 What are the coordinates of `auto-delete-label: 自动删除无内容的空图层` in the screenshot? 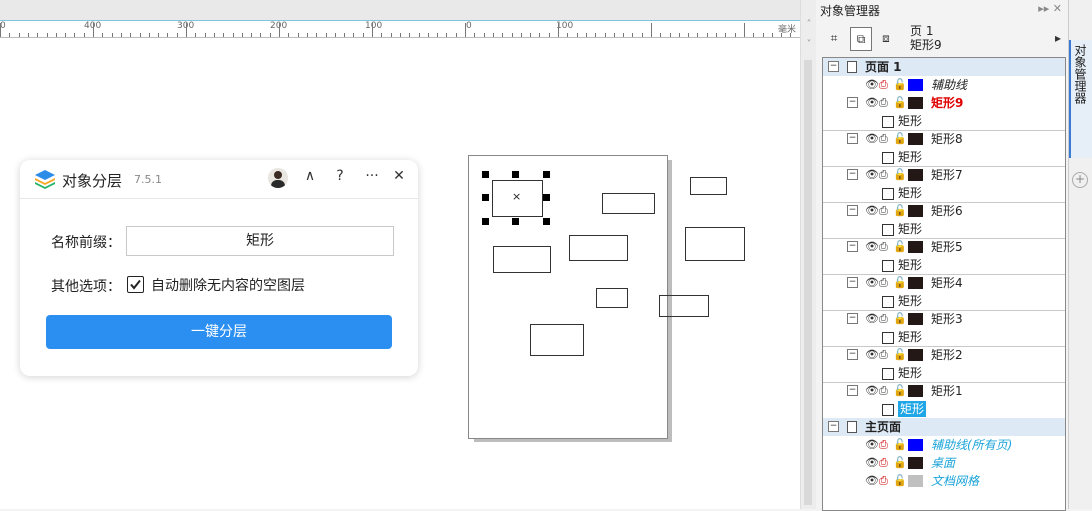 It's located at (228, 285).